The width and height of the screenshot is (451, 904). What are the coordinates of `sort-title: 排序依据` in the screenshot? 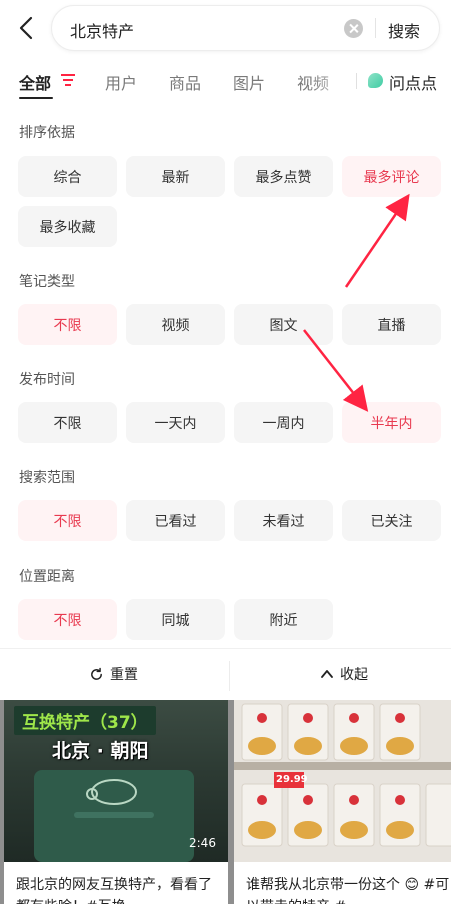 It's located at (47, 133).